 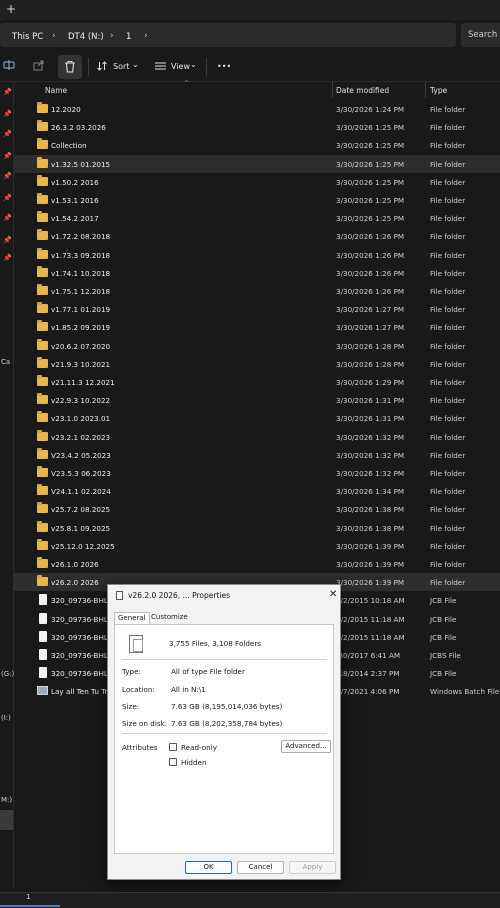 What do you see at coordinates (257, 182) in the screenshot?
I see `folder-row: v1.50.2 2016 3/30/2026 1:25 PM File folder` at bounding box center [257, 182].